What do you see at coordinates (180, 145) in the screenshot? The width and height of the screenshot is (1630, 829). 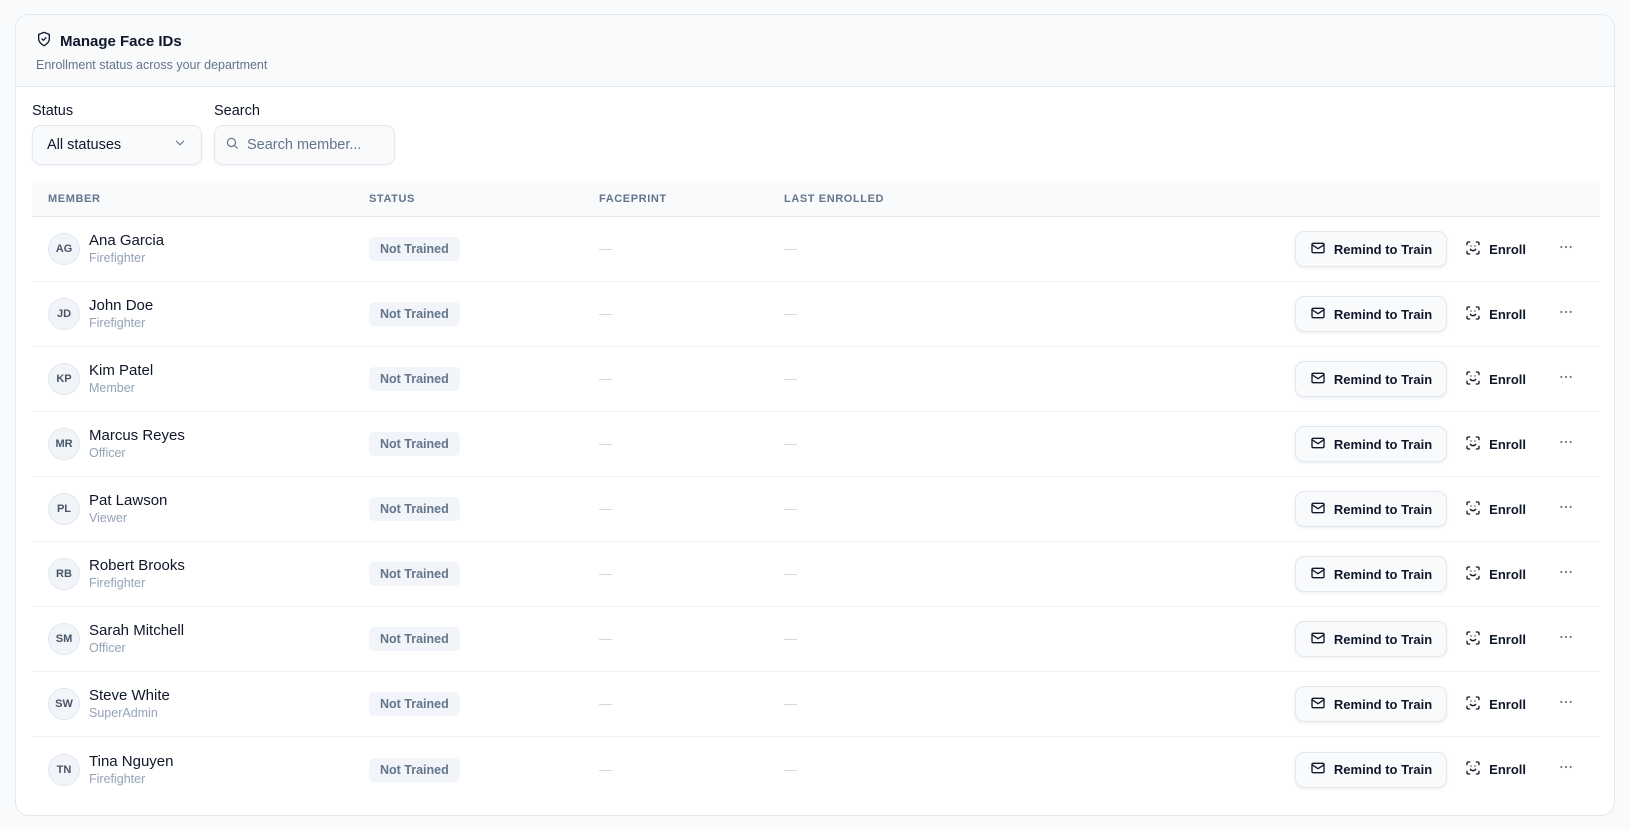 I see `chevron-down-icon` at bounding box center [180, 145].